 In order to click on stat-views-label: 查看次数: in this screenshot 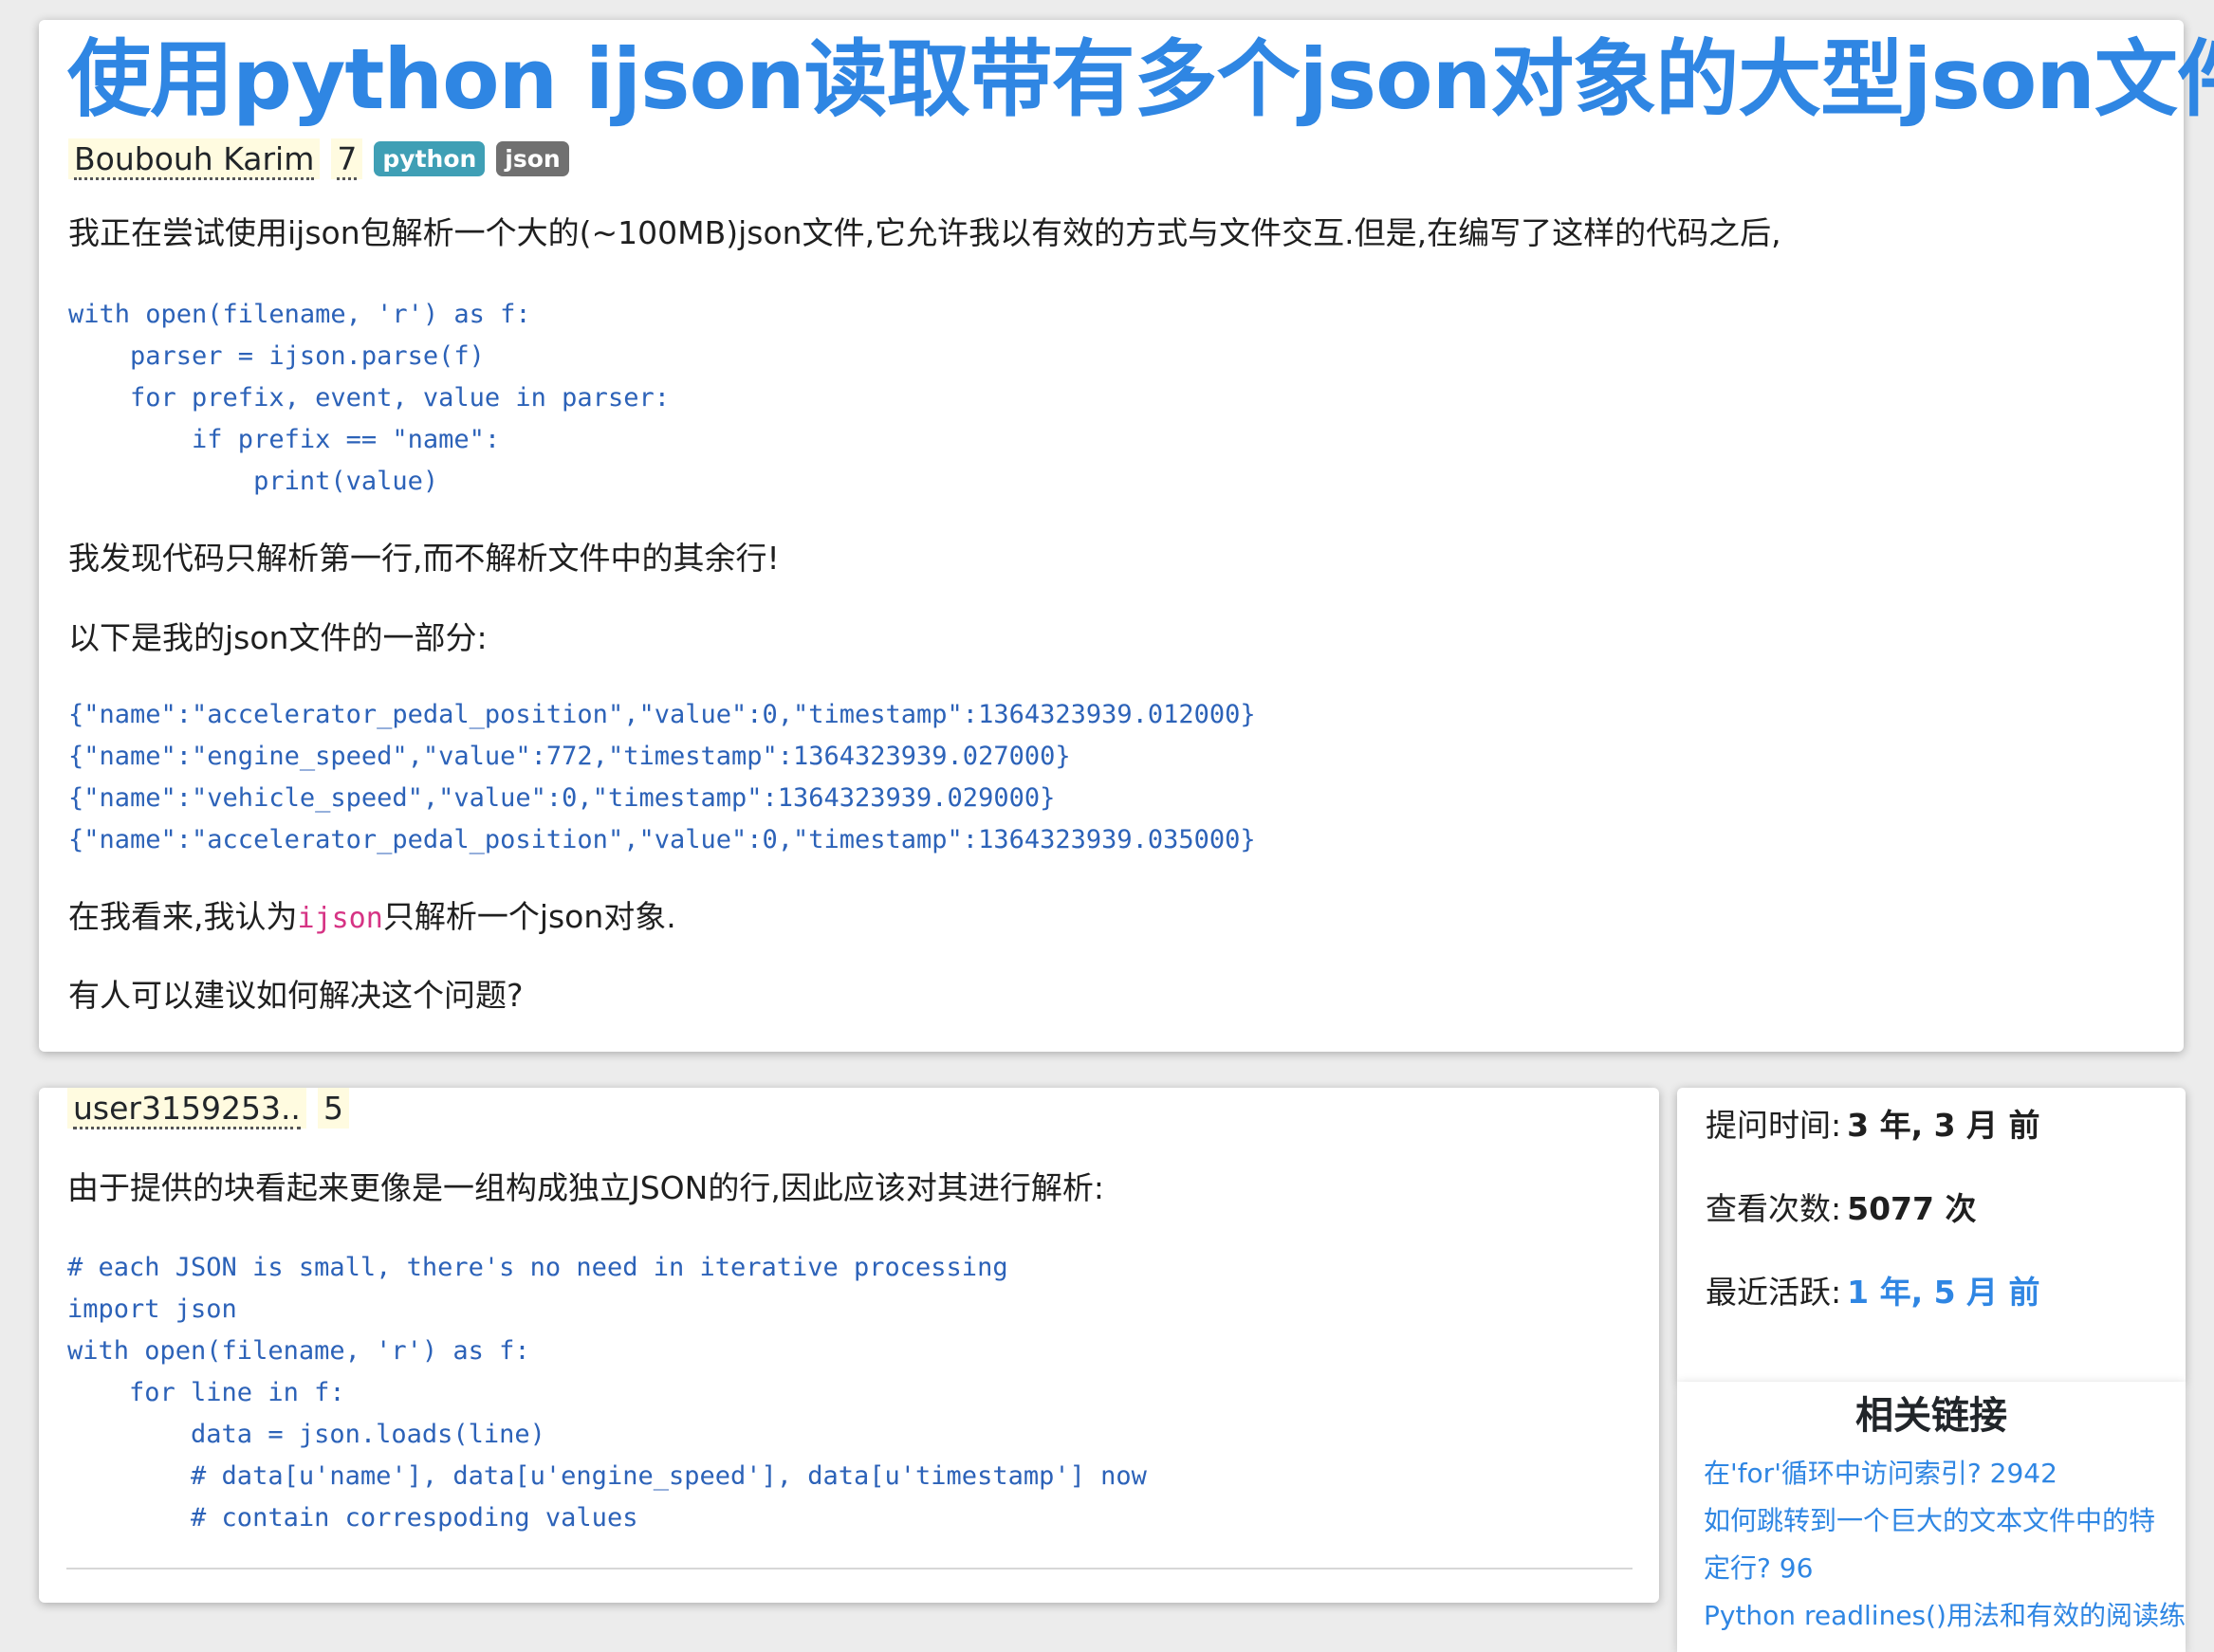, I will do `click(1774, 1208)`.